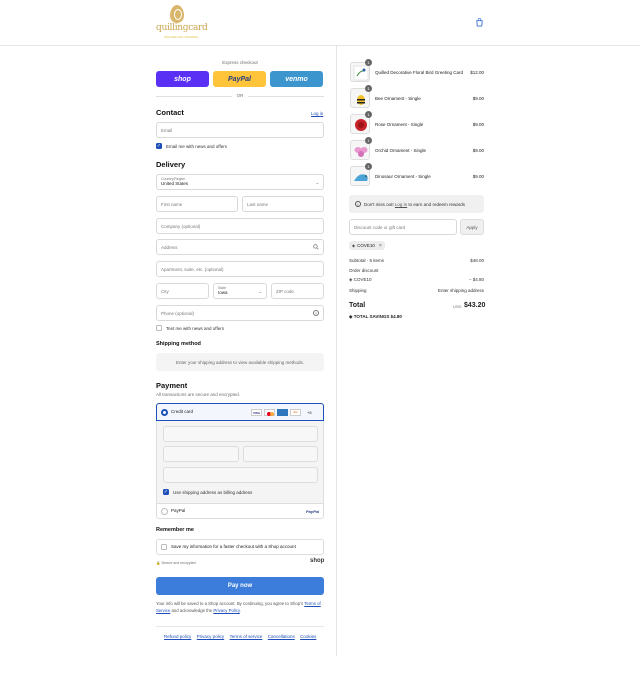 This screenshot has width=640, height=680. I want to click on card-name-field, so click(240, 475).